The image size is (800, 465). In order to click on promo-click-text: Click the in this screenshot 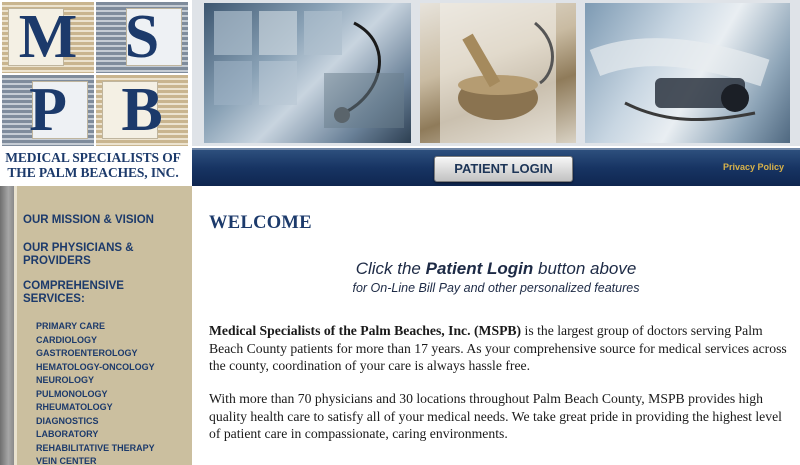, I will do `click(390, 268)`.